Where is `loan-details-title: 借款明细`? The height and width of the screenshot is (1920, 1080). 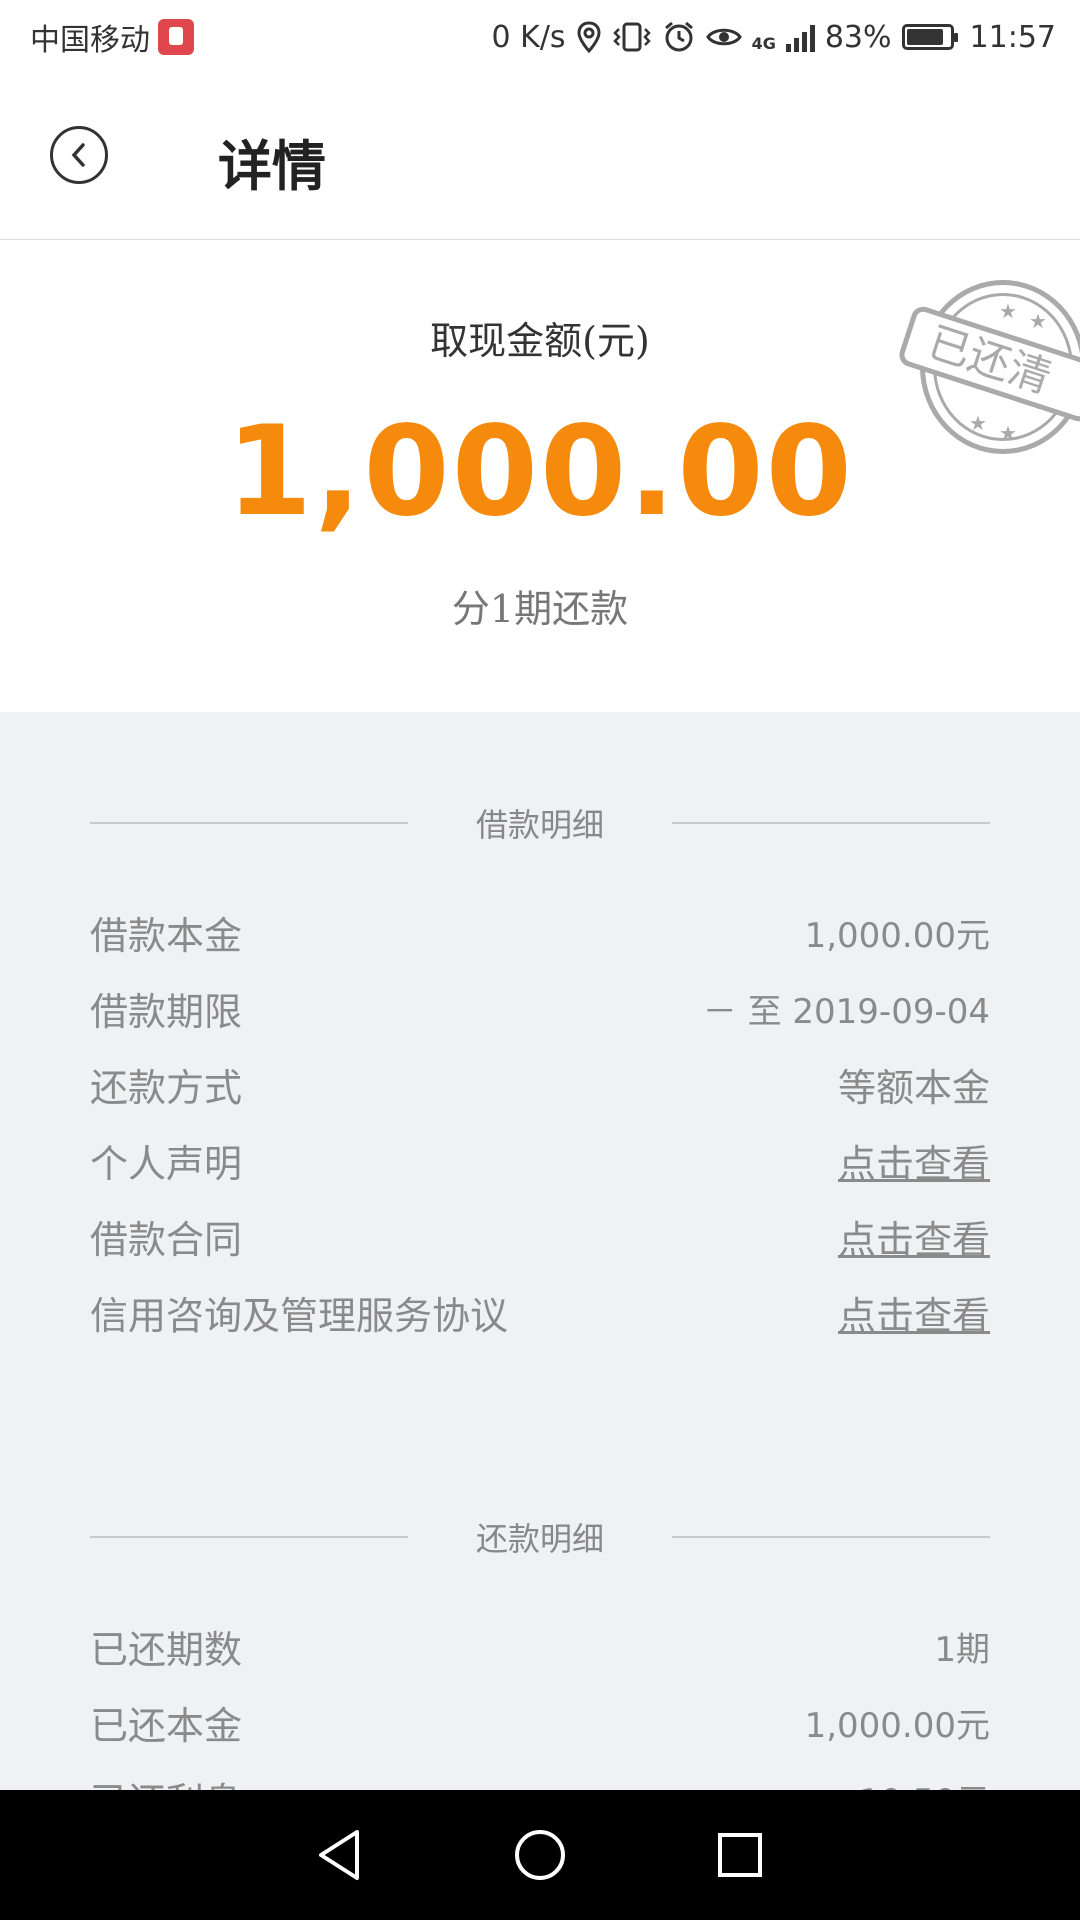 loan-details-title: 借款明细 is located at coordinates (539, 825).